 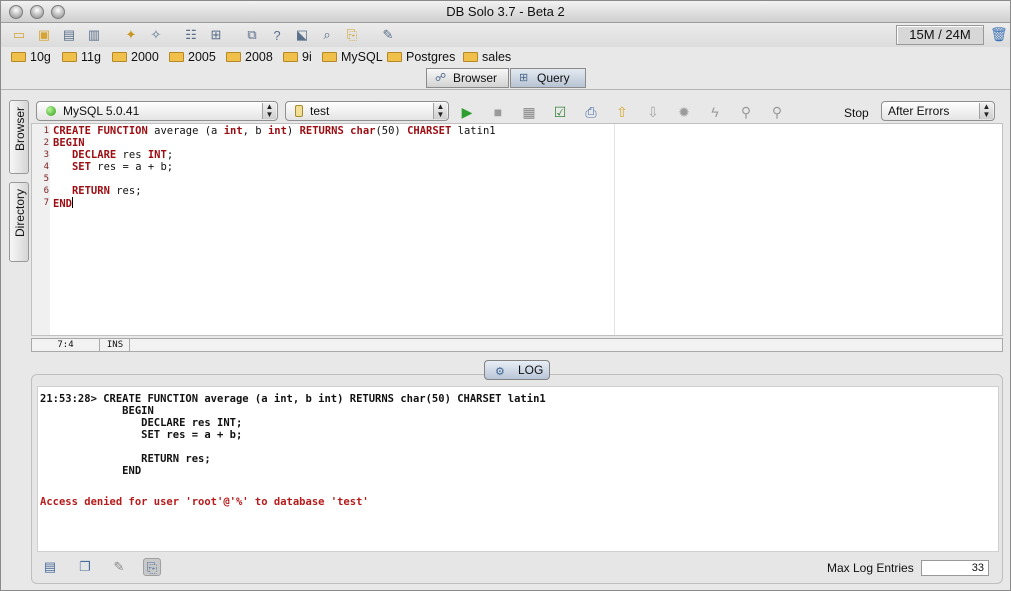 What do you see at coordinates (19, 35) in the screenshot?
I see `open-folder-icon: ▭` at bounding box center [19, 35].